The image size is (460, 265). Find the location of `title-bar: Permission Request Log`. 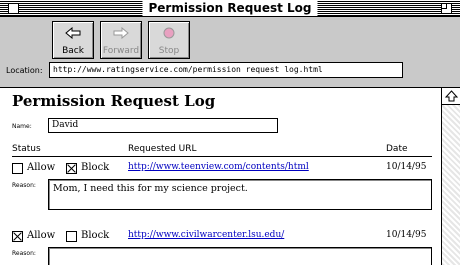

title-bar: Permission Request Log is located at coordinates (230, 8).